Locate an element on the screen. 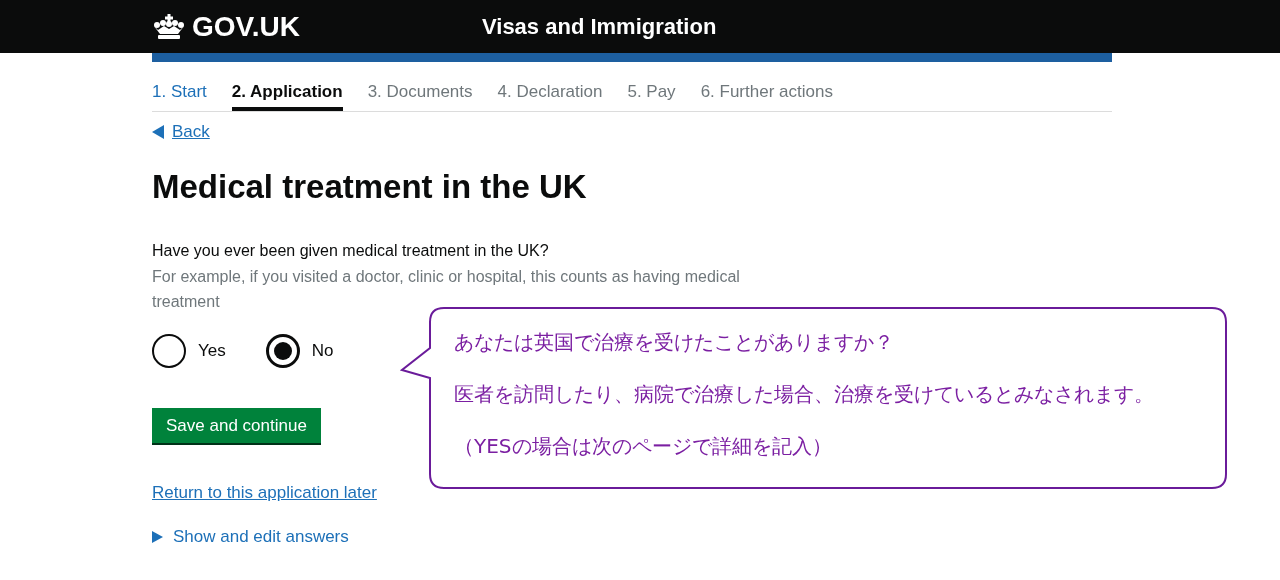  callout-text: あなたは英国で治療を受けたことがありますか？ is located at coordinates (674, 342).